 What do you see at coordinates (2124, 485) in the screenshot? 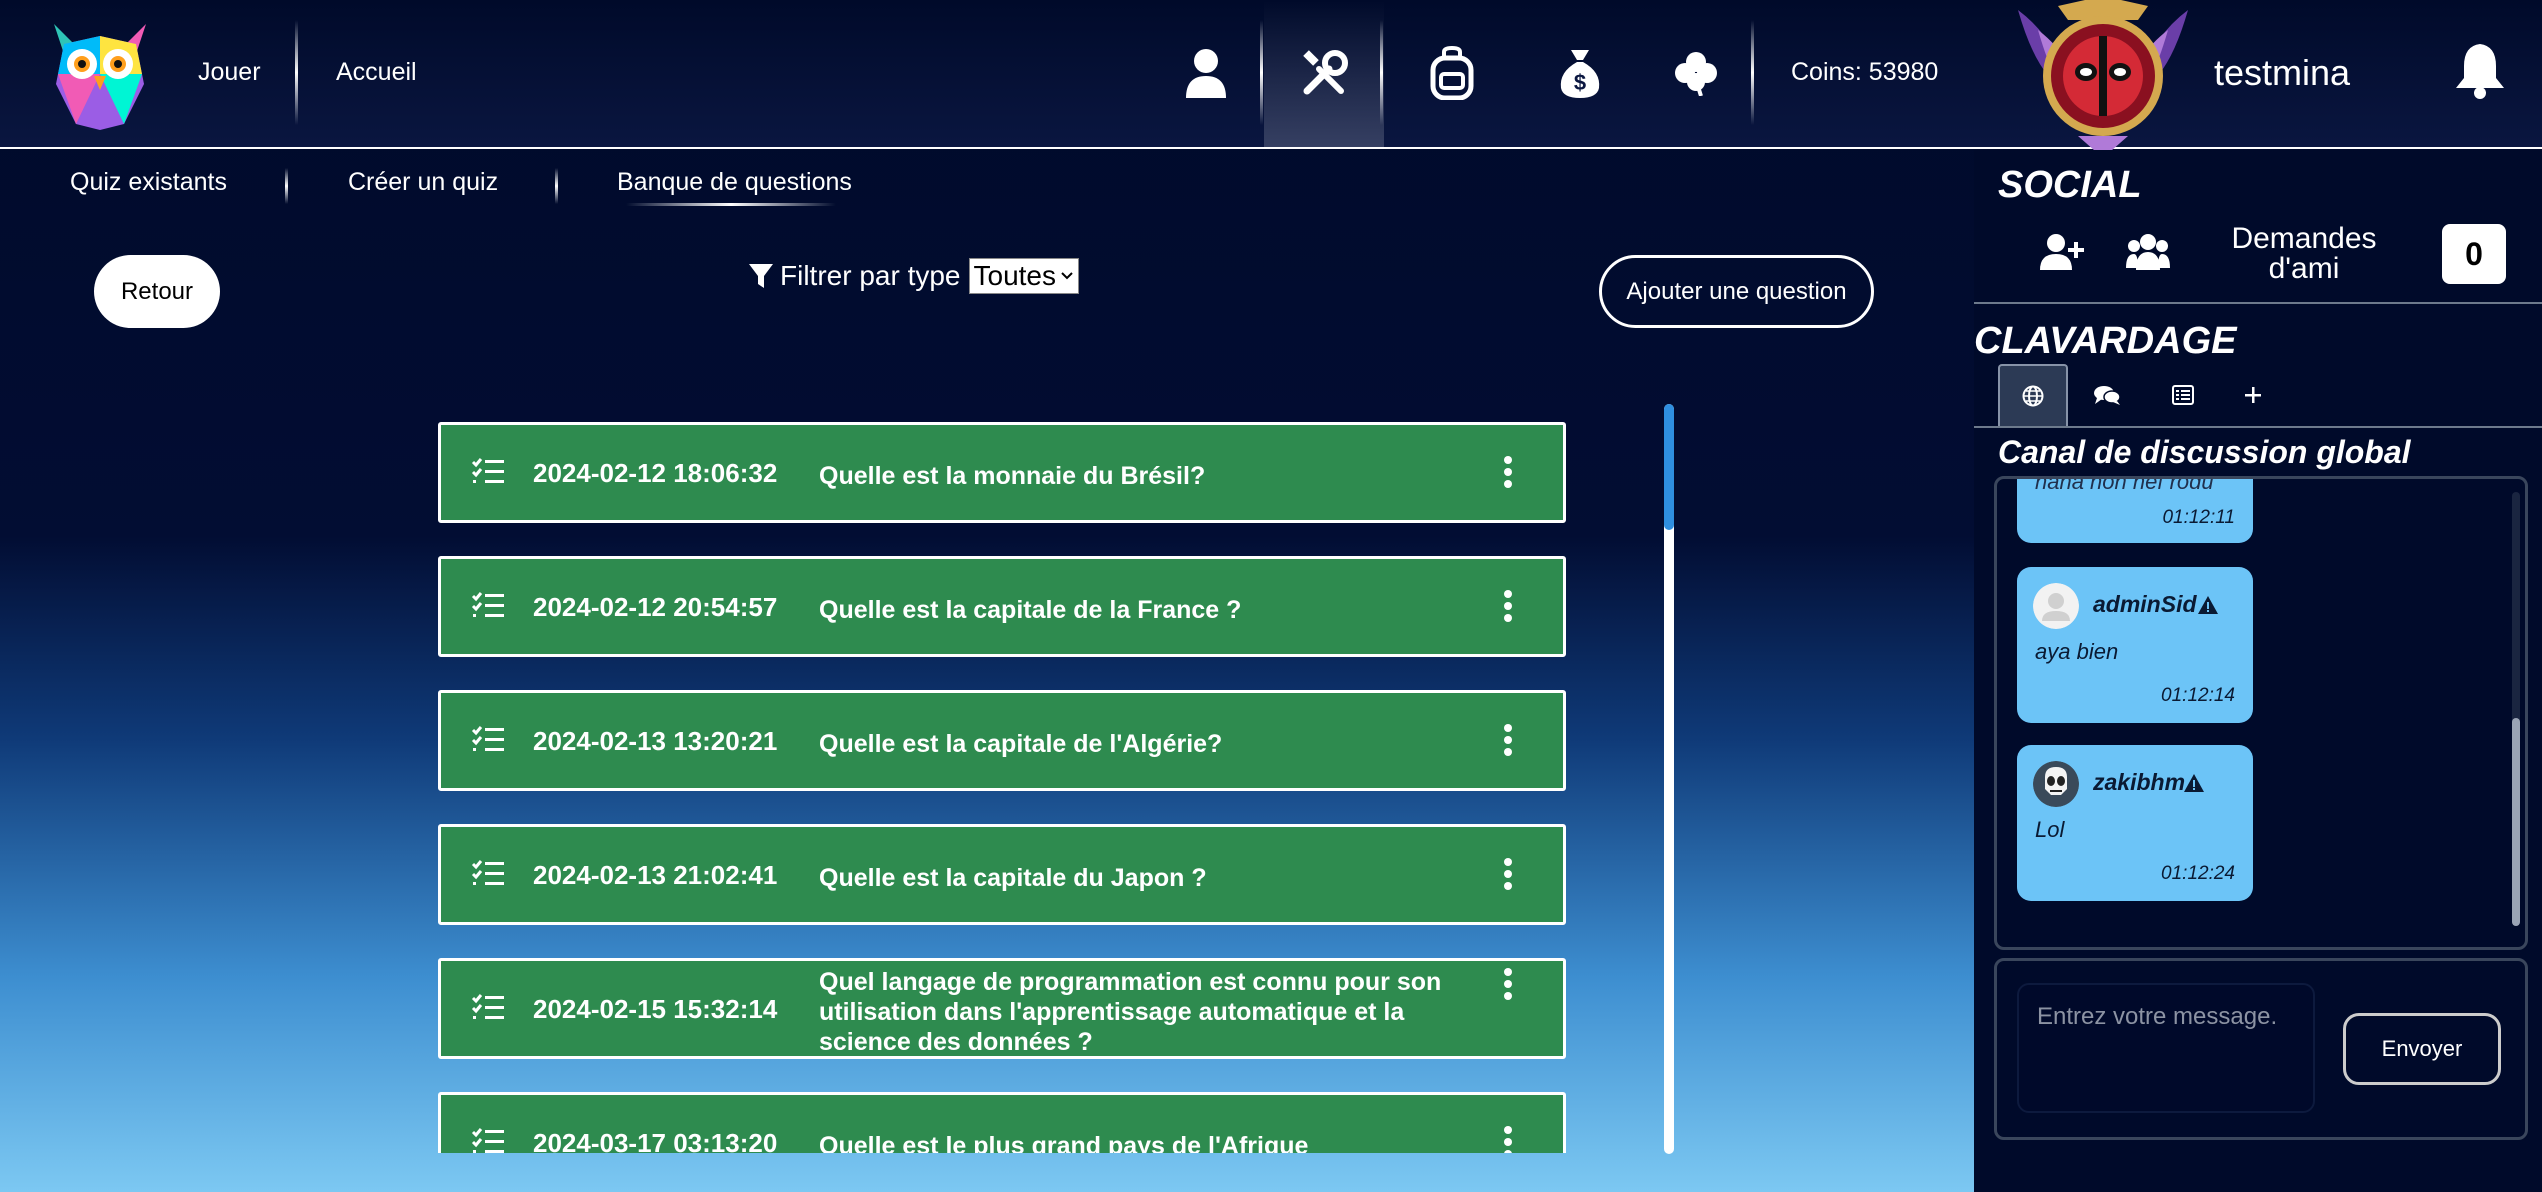
I see `message-text: haha non nef rodu` at bounding box center [2124, 485].